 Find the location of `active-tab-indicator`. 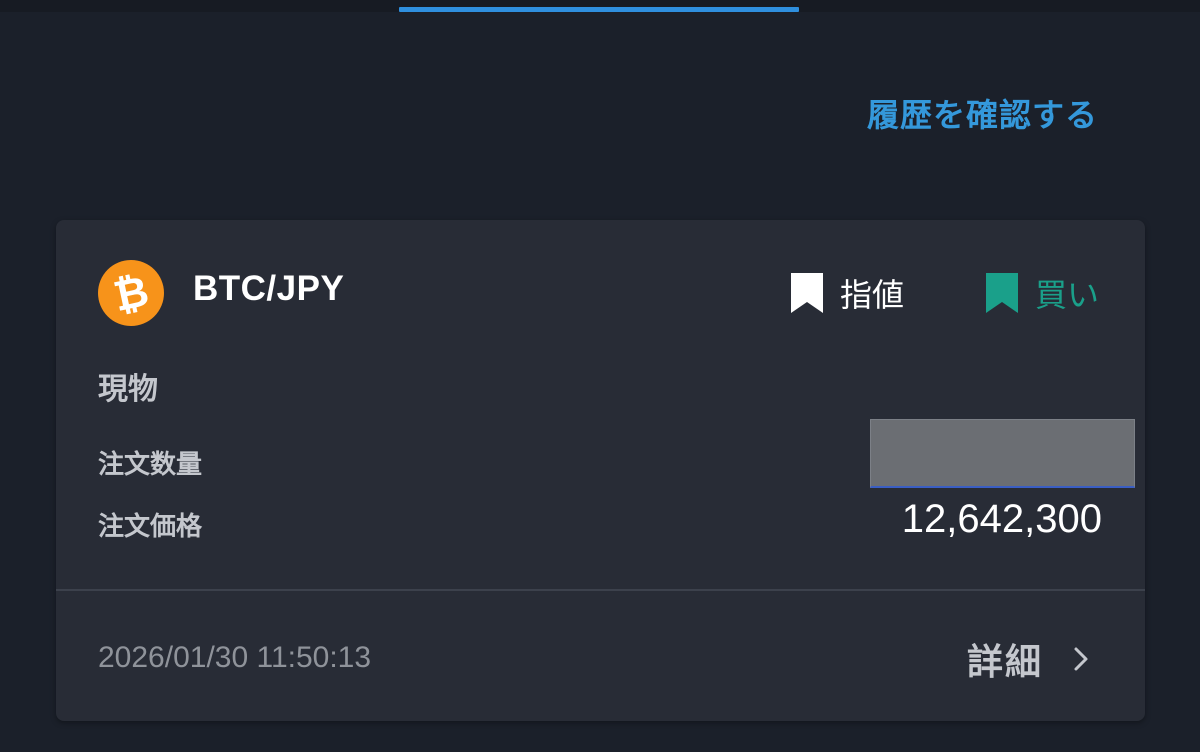

active-tab-indicator is located at coordinates (599, 9).